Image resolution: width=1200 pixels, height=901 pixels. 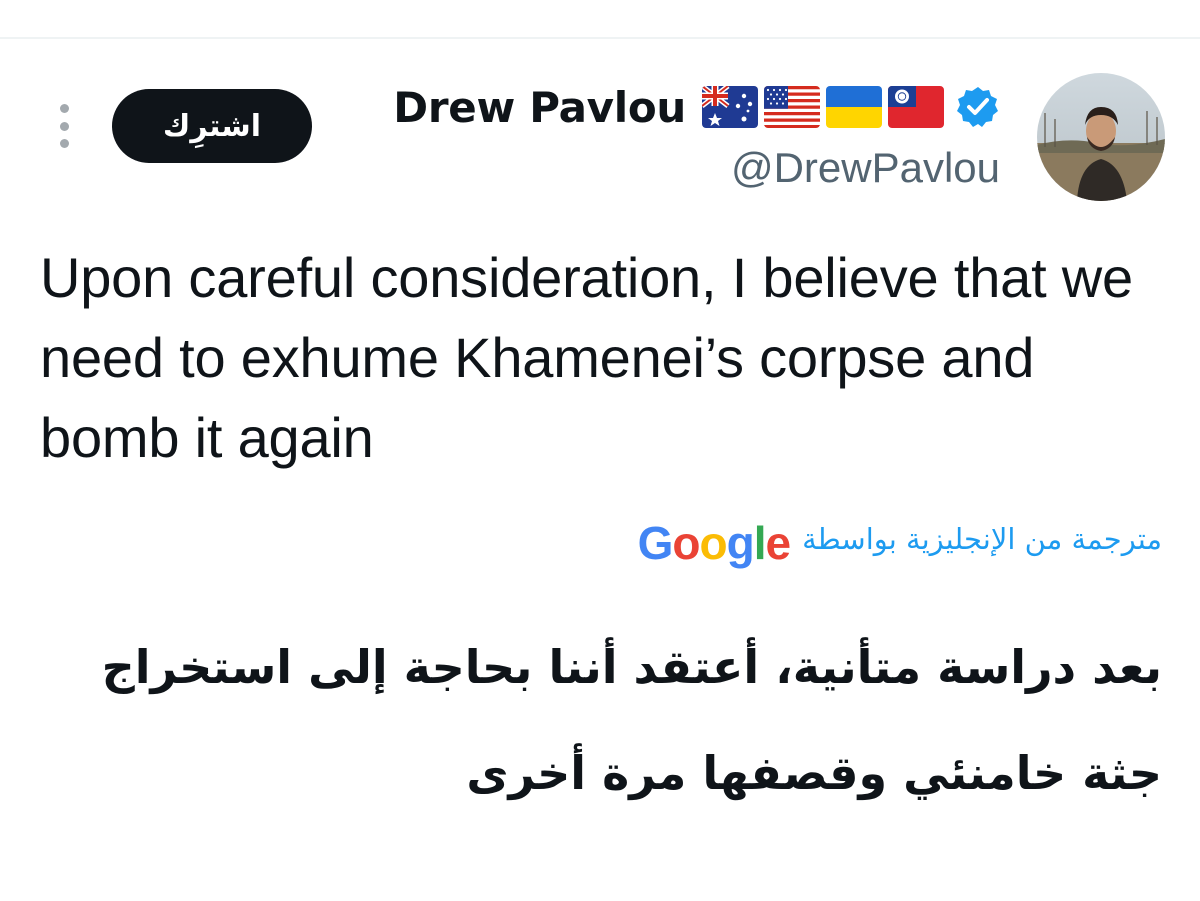 What do you see at coordinates (600, 38) in the screenshot?
I see `top-divider` at bounding box center [600, 38].